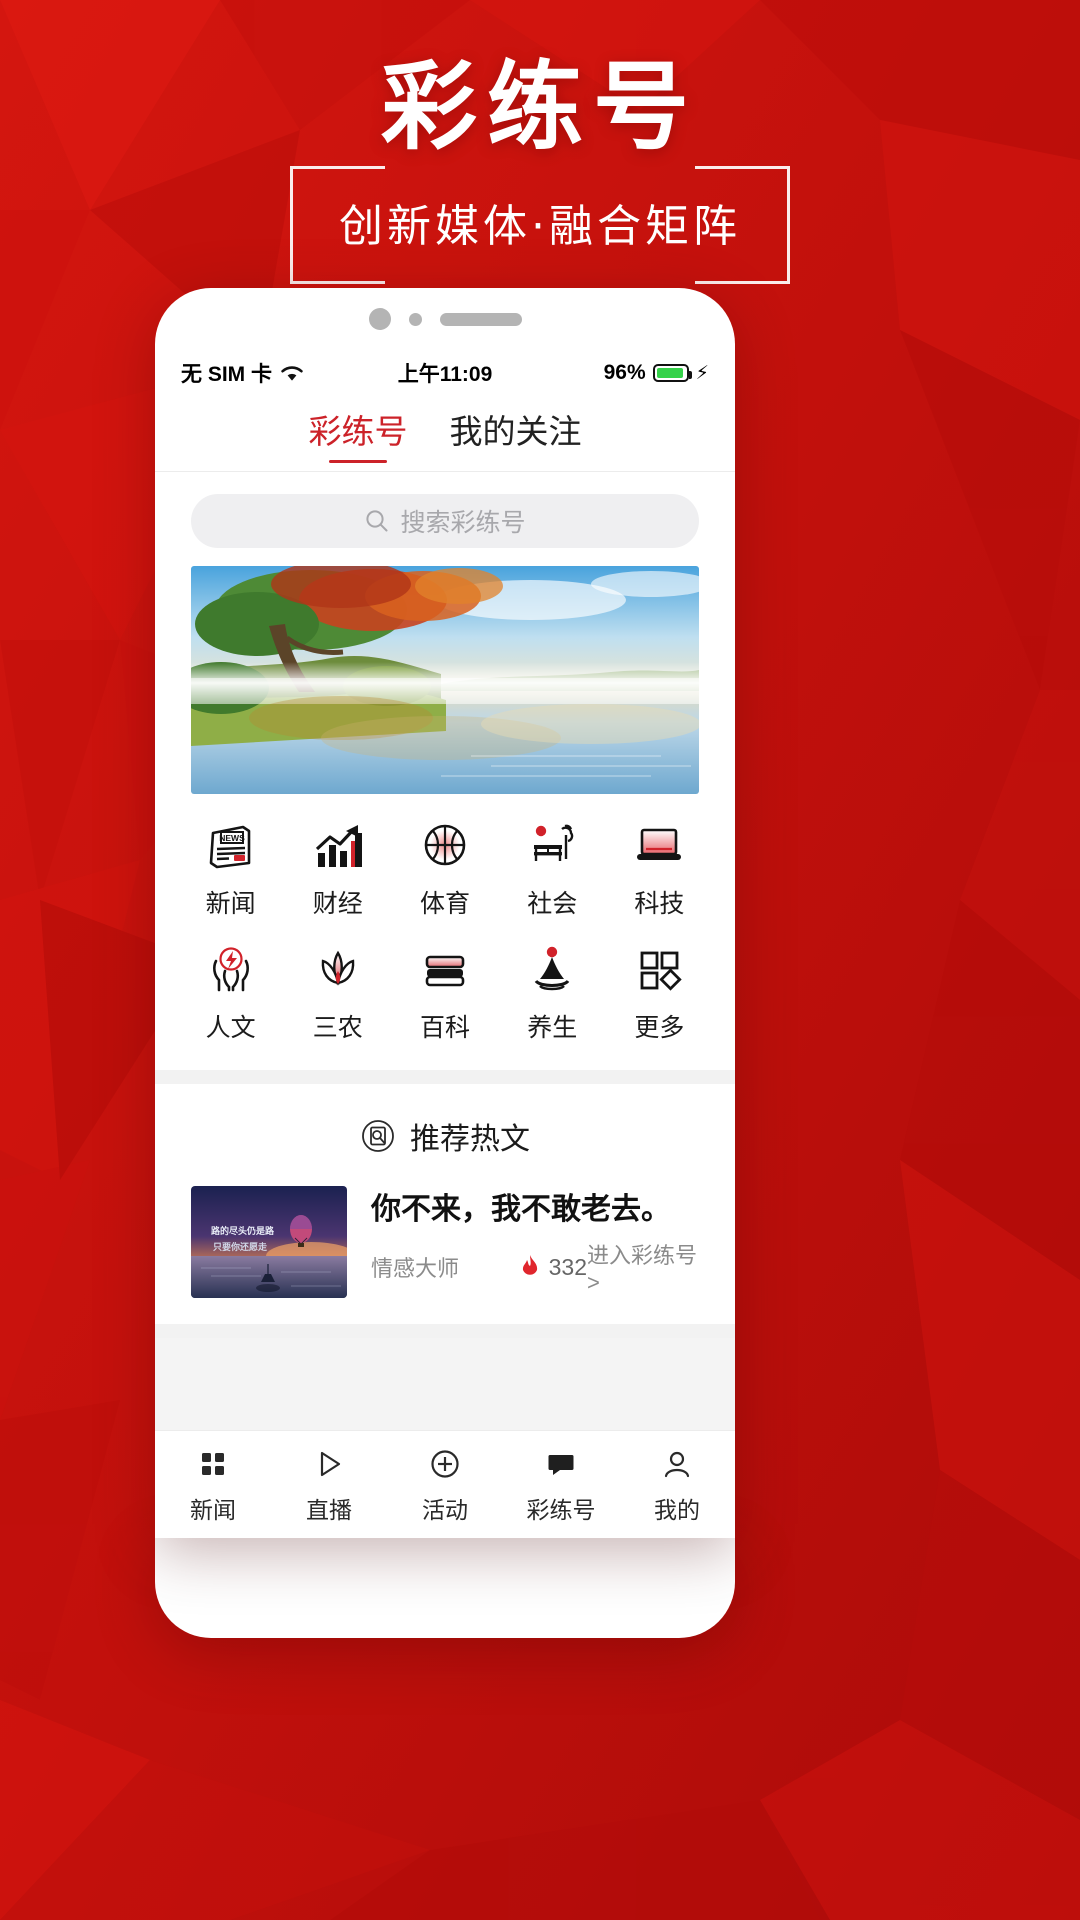 This screenshot has height=1920, width=1080. Describe the element at coordinates (358, 431) in the screenshot. I see `tab-cailianhao-label: 彩练号` at that location.